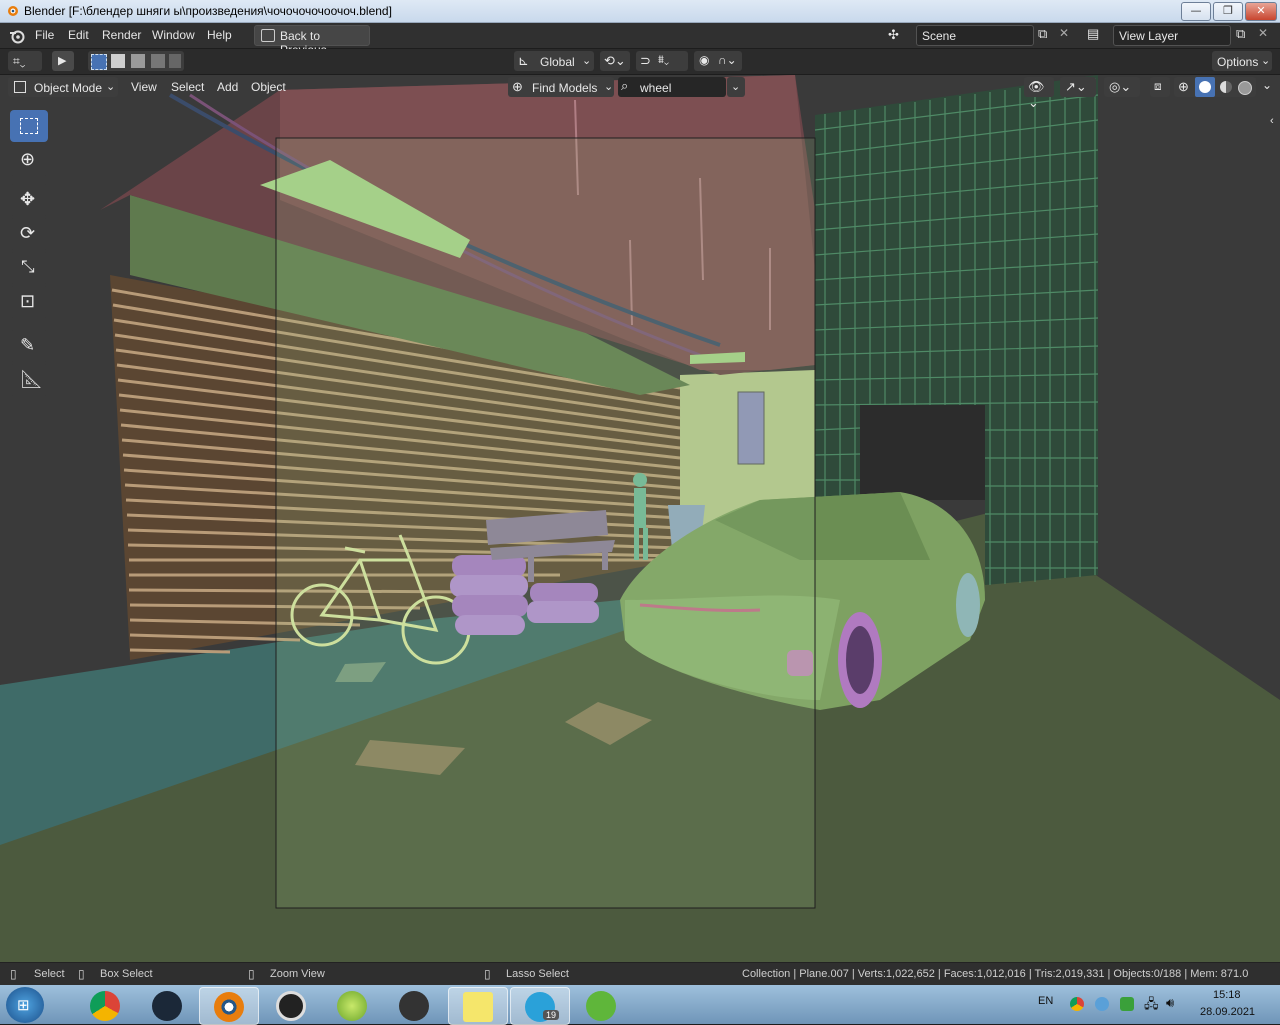 The image size is (1280, 1025). Describe the element at coordinates (1242, 61) in the screenshot. I see `options-dropdown: Options ⌄` at that location.